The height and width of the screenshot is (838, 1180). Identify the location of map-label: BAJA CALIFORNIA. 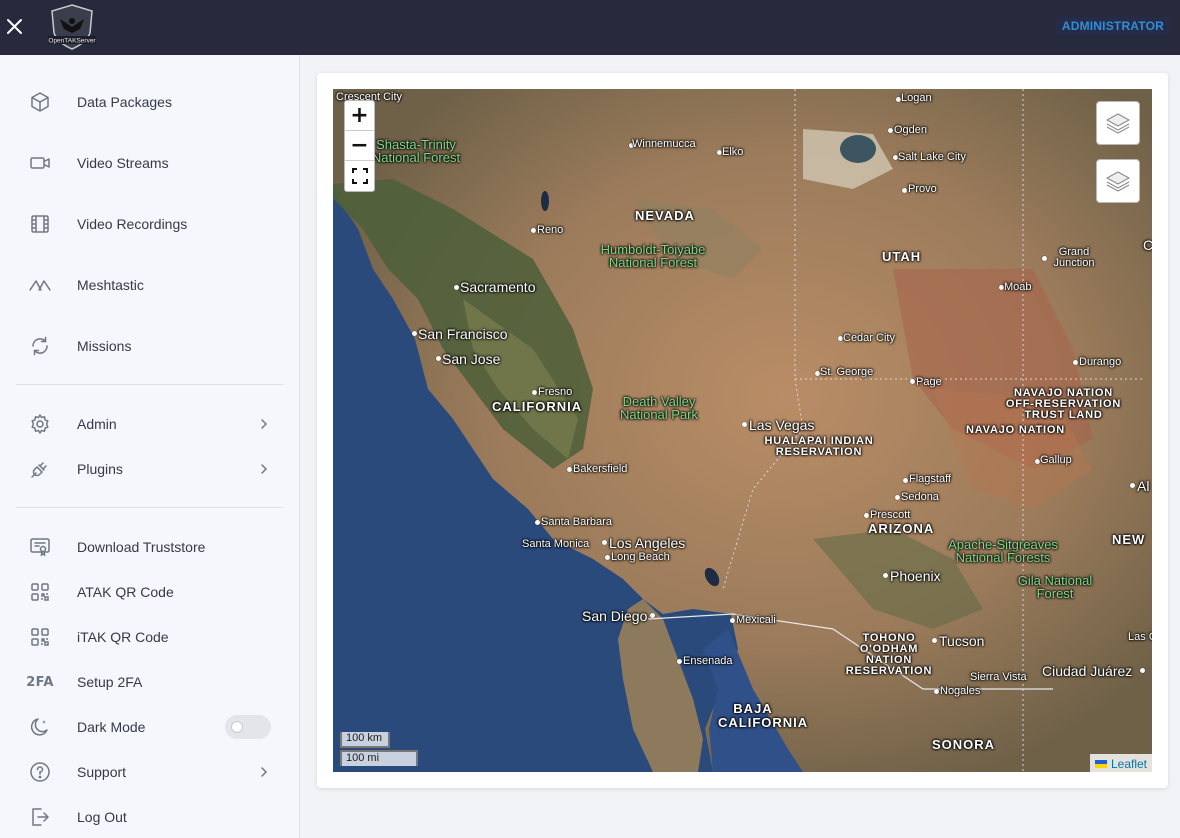
(763, 716).